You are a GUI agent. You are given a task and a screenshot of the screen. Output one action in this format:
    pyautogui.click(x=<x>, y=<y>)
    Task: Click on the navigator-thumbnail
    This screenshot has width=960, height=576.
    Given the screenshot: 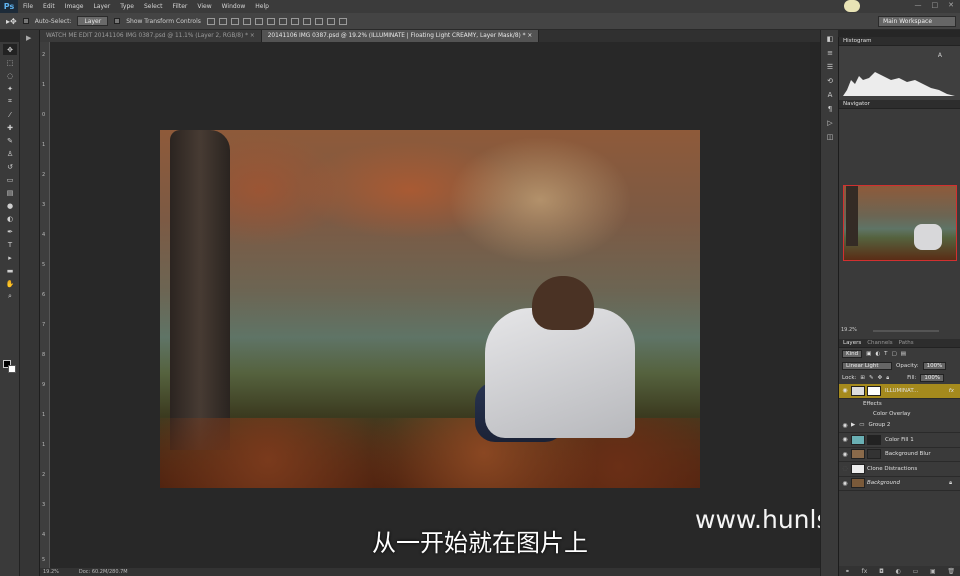 What is the action you would take?
    pyautogui.click(x=900, y=223)
    